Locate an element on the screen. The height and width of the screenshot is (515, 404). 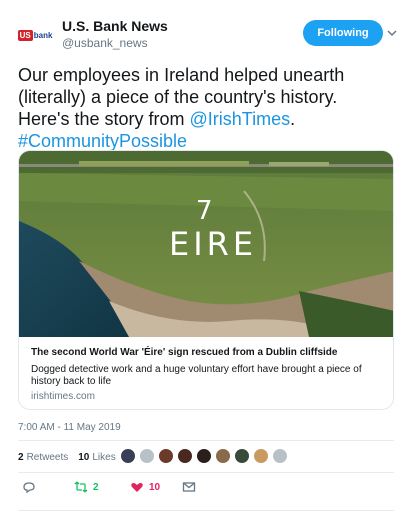
tweet-timestamp: 7:00 AM - 11 May 2019 is located at coordinates (69, 427).